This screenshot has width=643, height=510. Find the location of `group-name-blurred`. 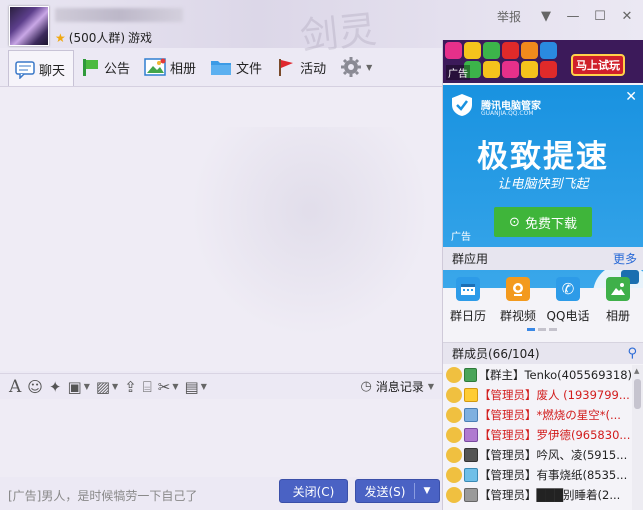

group-name-blurred is located at coordinates (119, 15).